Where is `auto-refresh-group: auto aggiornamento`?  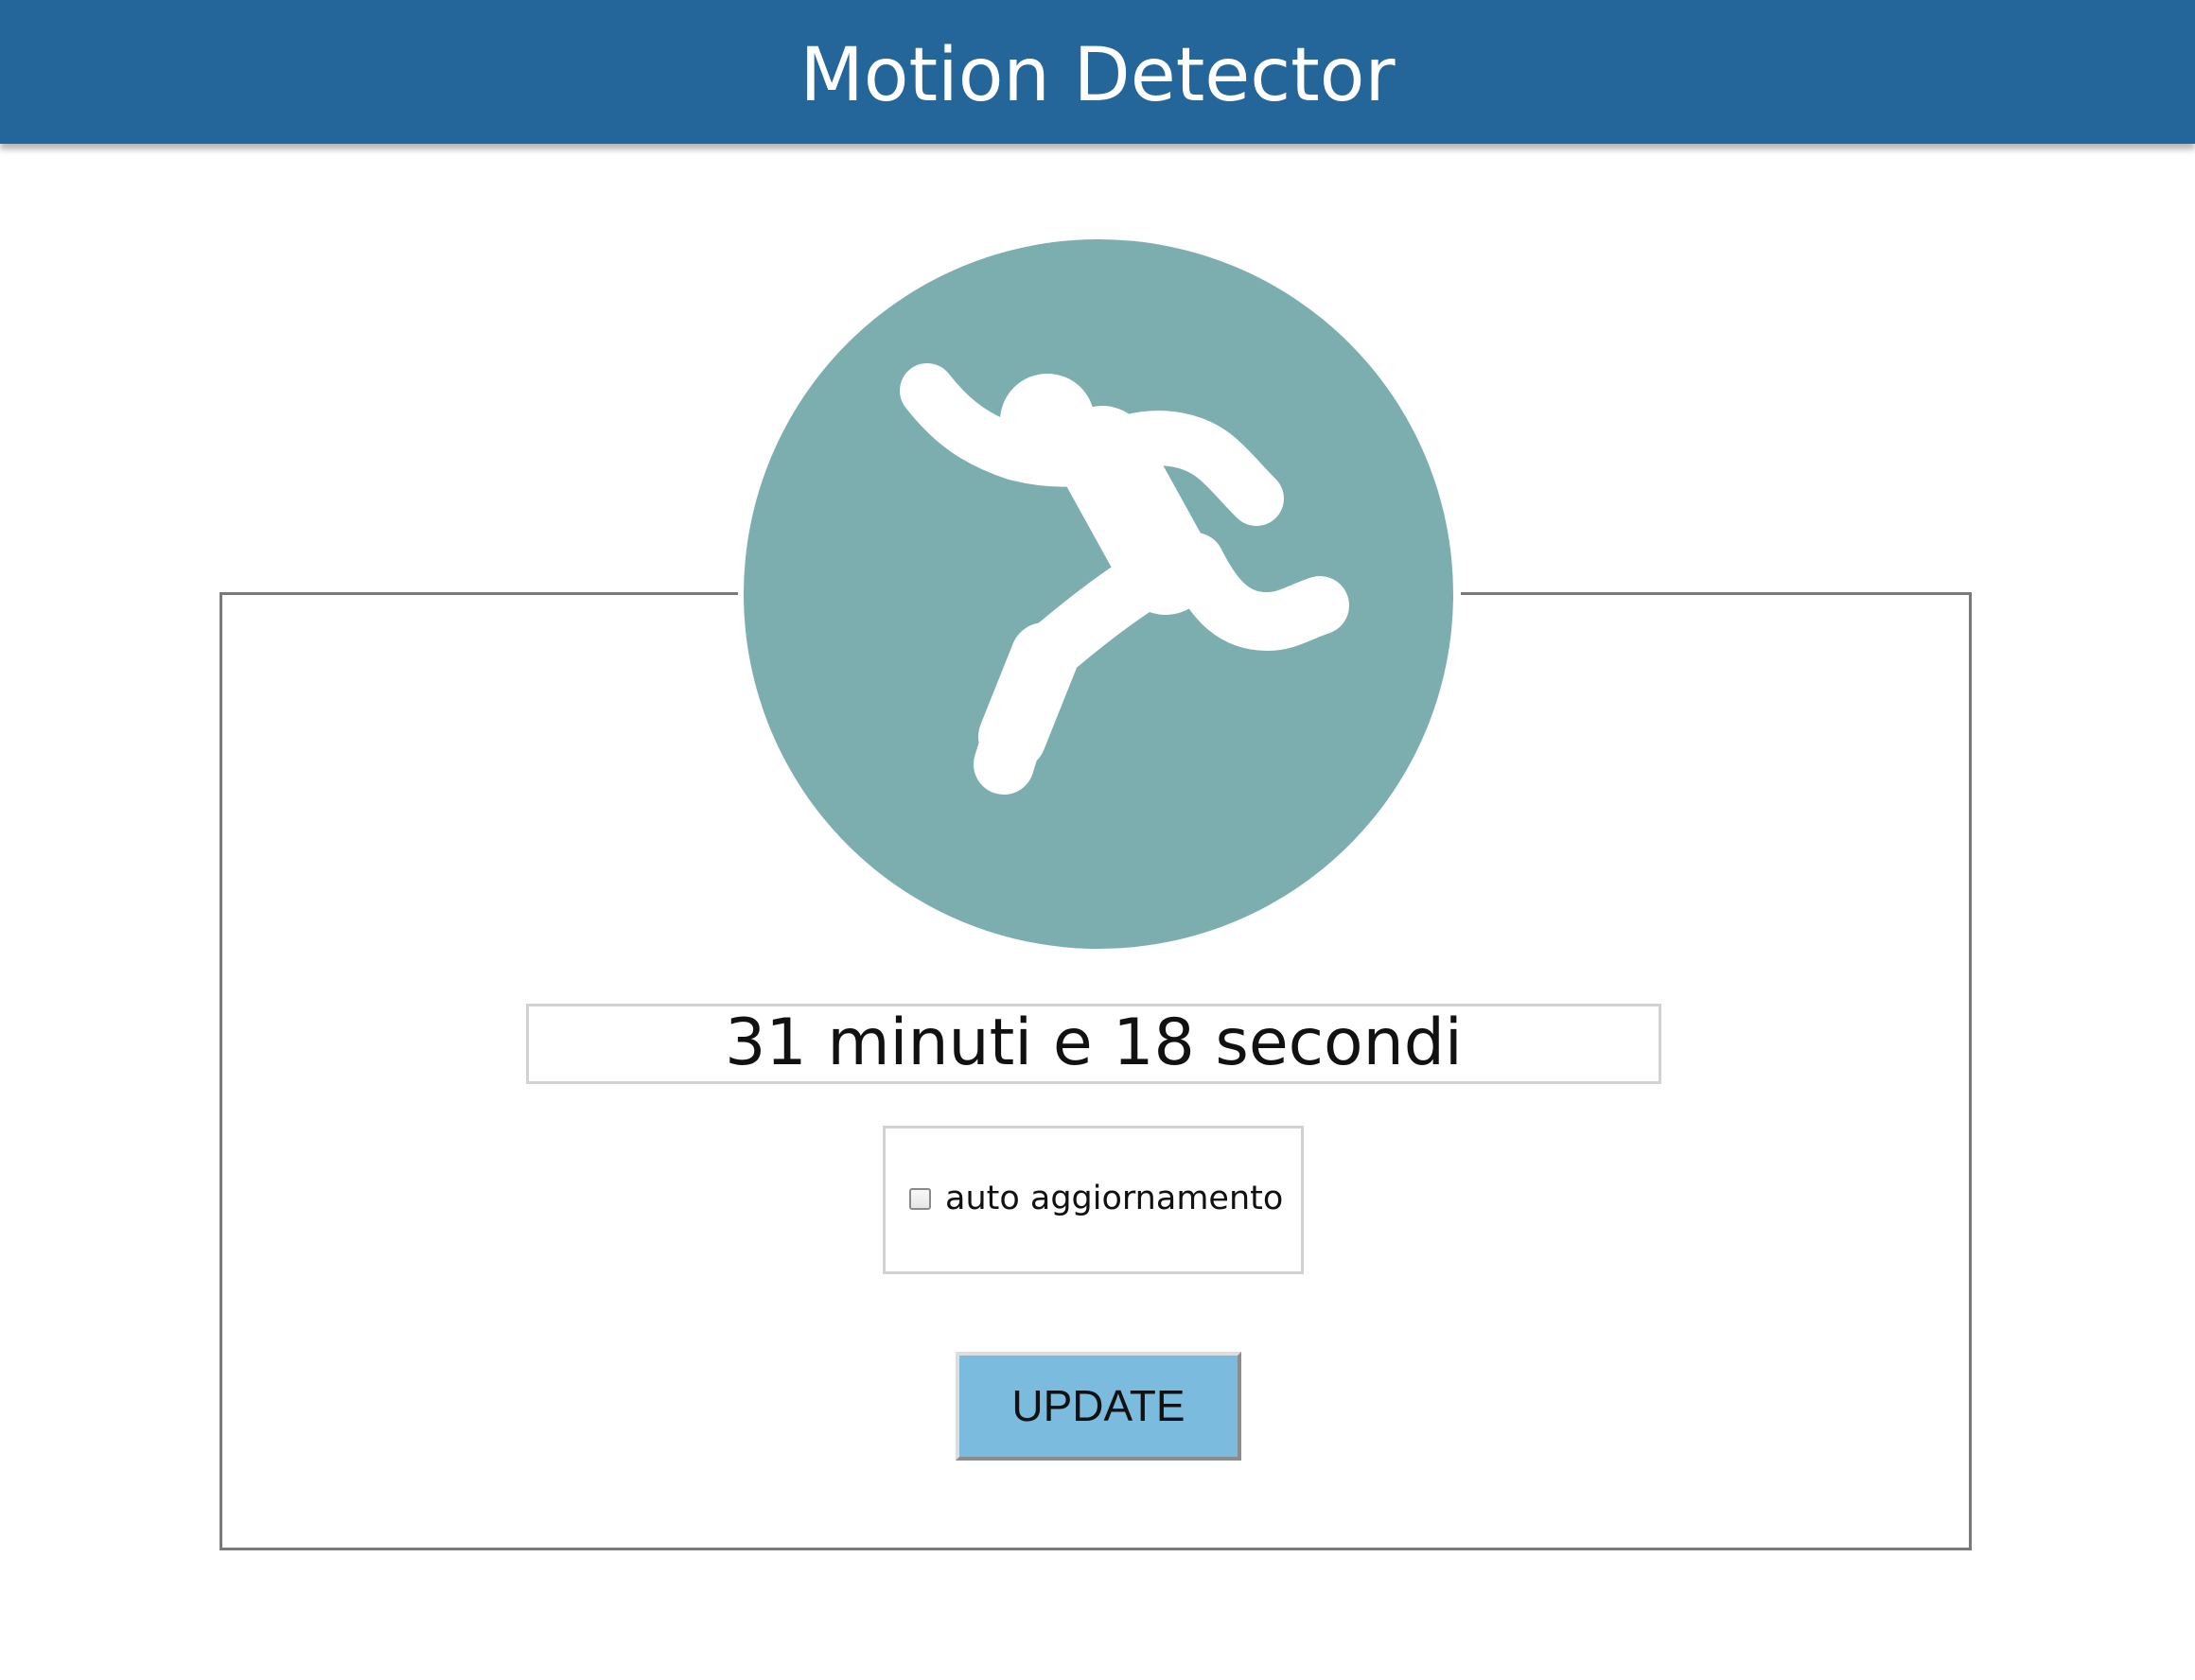 auto-refresh-group: auto aggiornamento is located at coordinates (1093, 1200).